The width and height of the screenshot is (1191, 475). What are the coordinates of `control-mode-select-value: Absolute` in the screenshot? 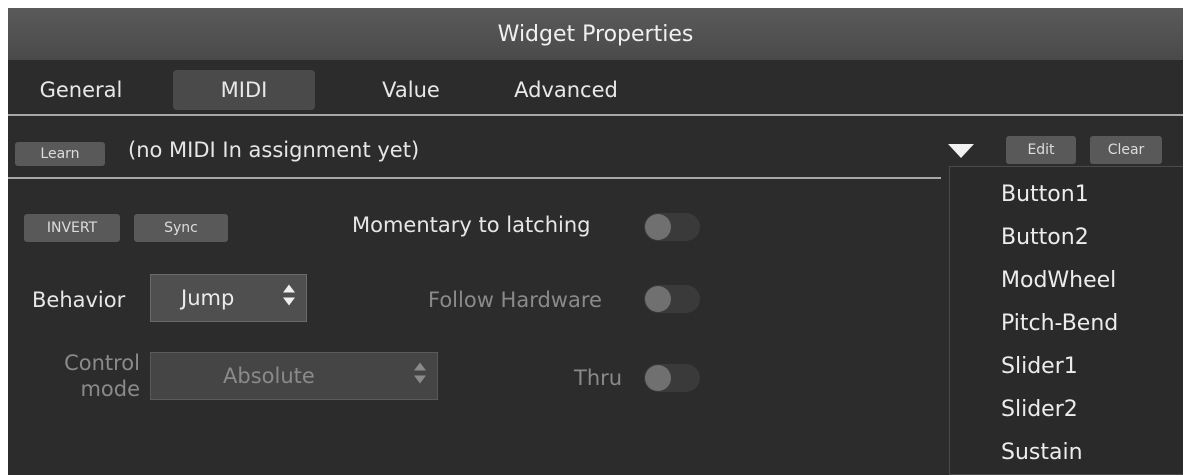 It's located at (269, 376).